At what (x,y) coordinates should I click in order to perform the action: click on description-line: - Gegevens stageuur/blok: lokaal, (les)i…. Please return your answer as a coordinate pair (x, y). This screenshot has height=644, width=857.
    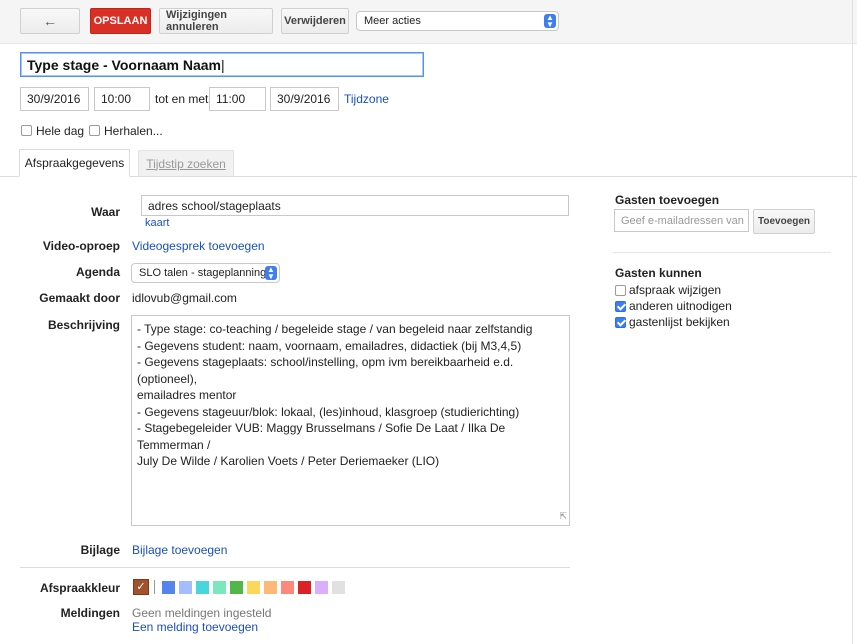
    Looking at the image, I should click on (328, 411).